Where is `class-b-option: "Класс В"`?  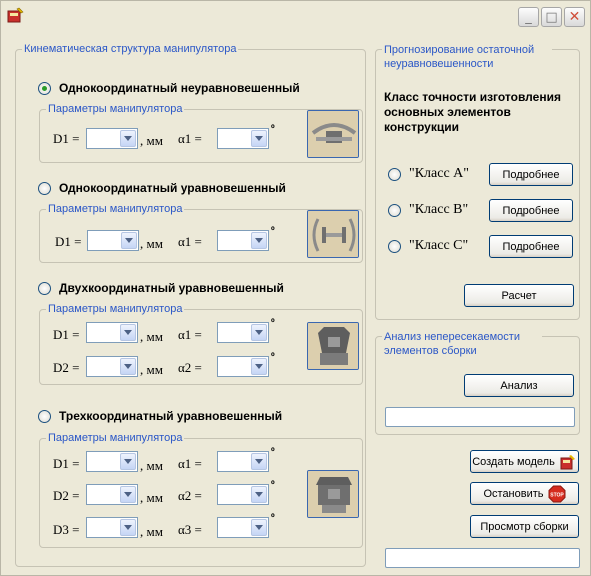
class-b-option: "Класс В" is located at coordinates (428, 210).